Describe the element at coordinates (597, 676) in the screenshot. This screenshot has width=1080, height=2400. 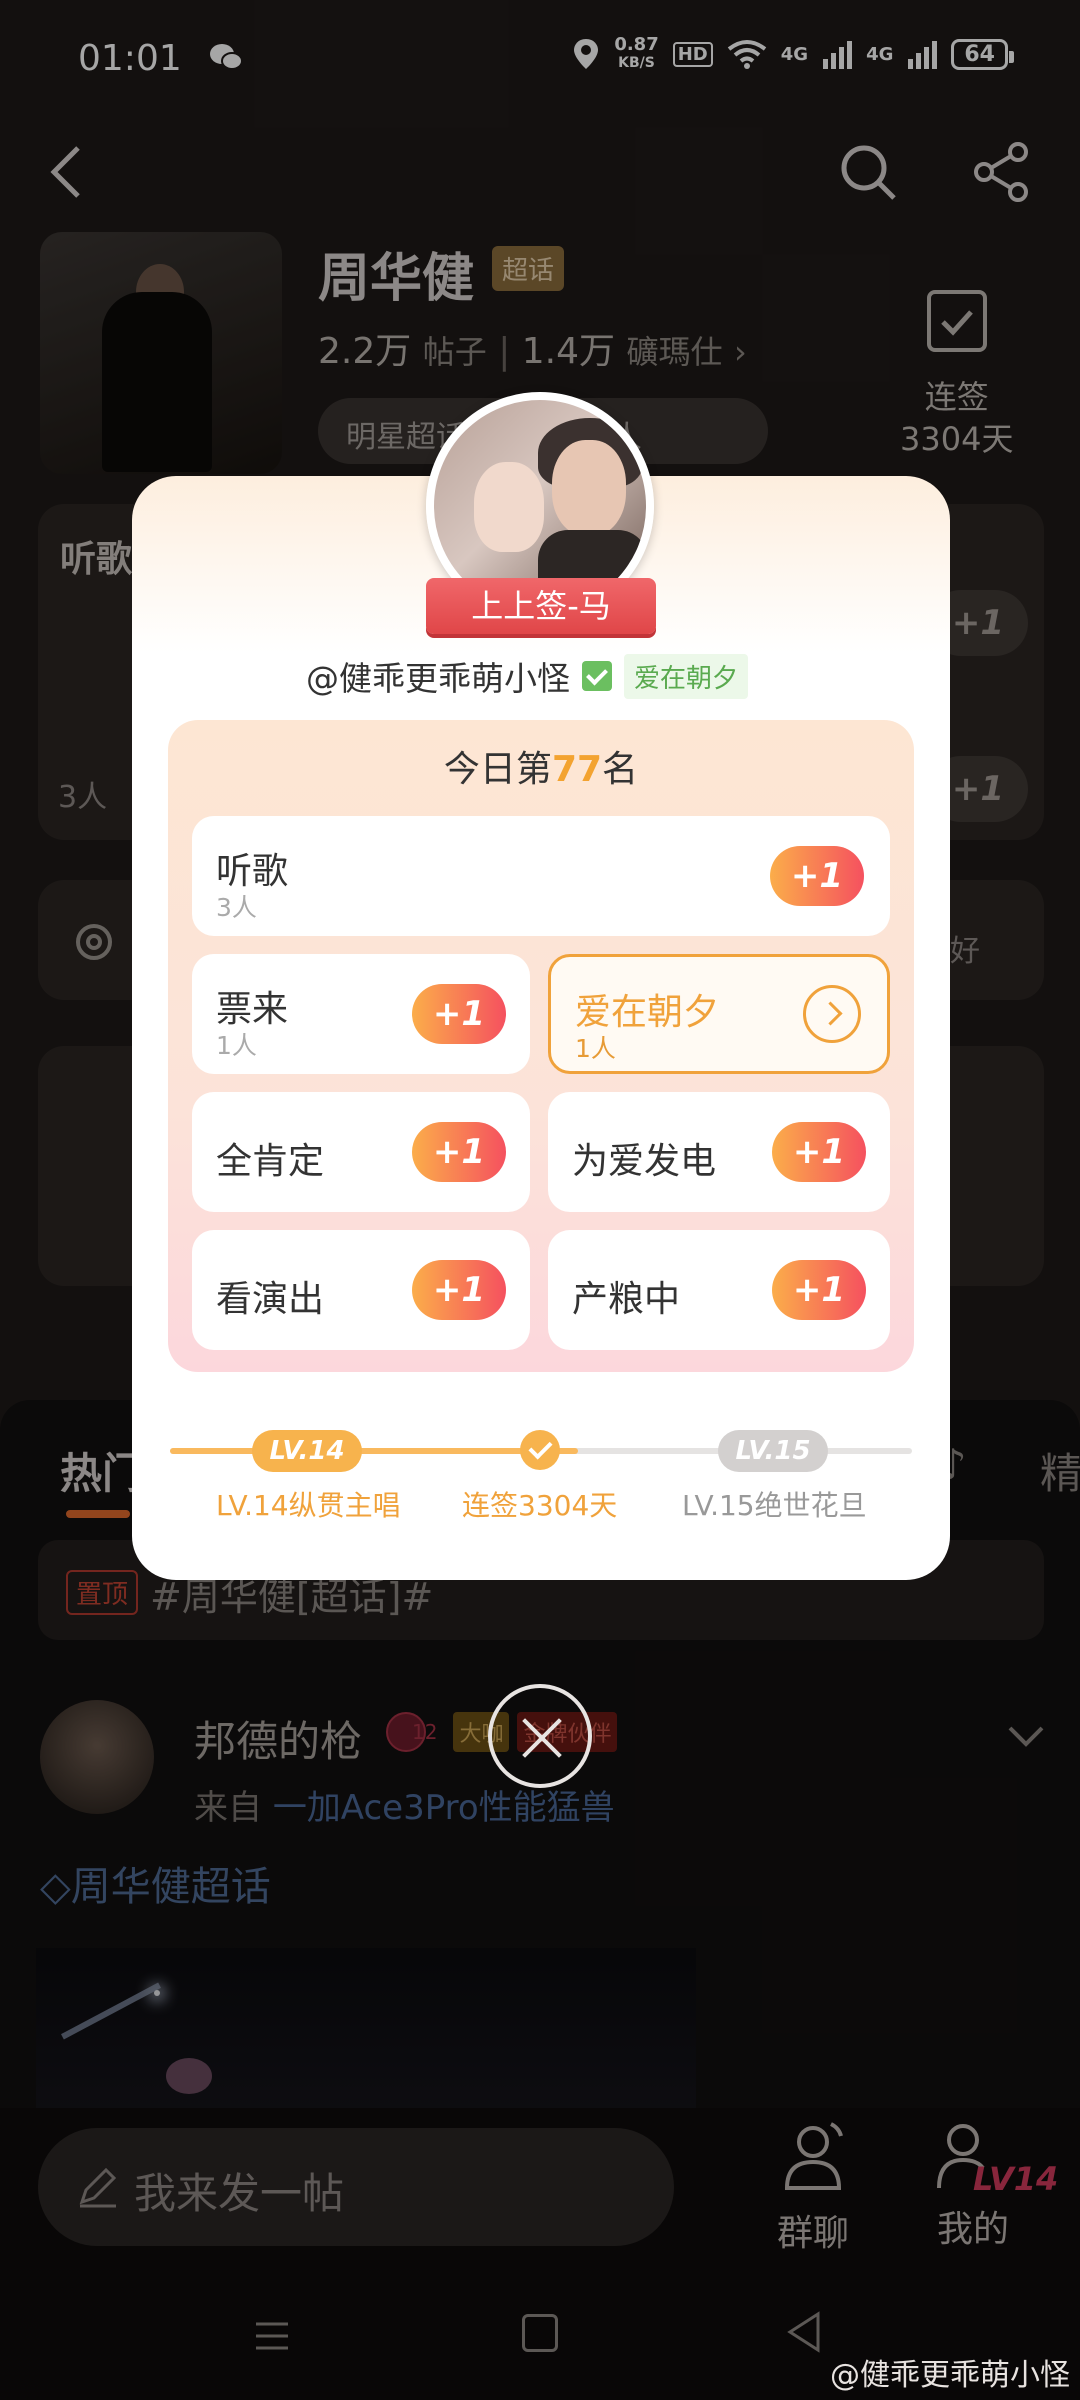
I see `verified-icon` at that location.